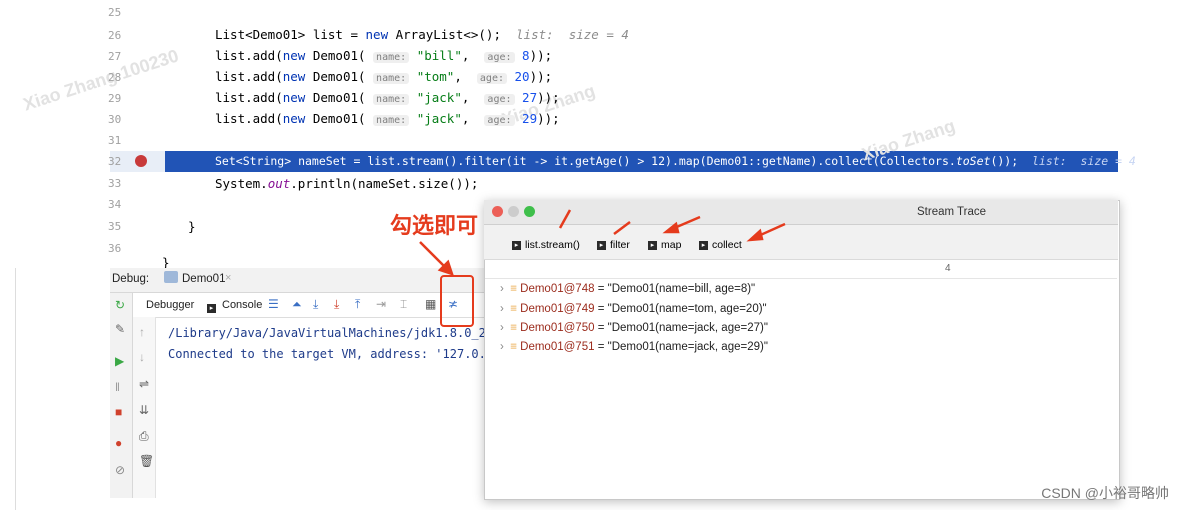 This screenshot has width=1185, height=510. I want to click on arrow-to-trace-button, so click(433, 255).